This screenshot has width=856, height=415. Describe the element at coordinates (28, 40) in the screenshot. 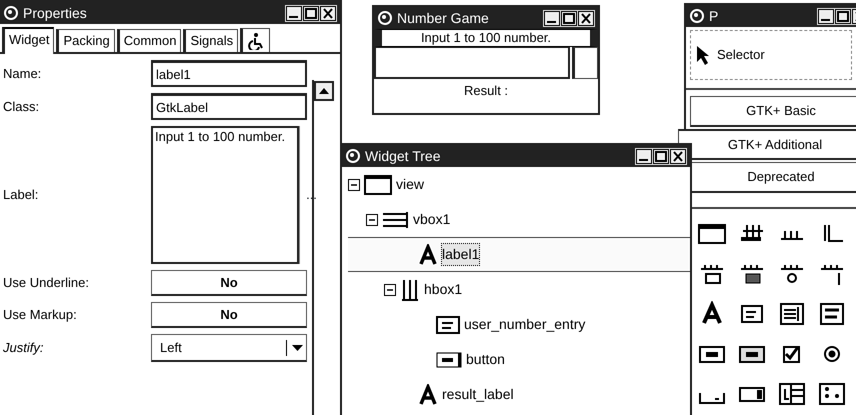

I see `tab: Widget` at that location.